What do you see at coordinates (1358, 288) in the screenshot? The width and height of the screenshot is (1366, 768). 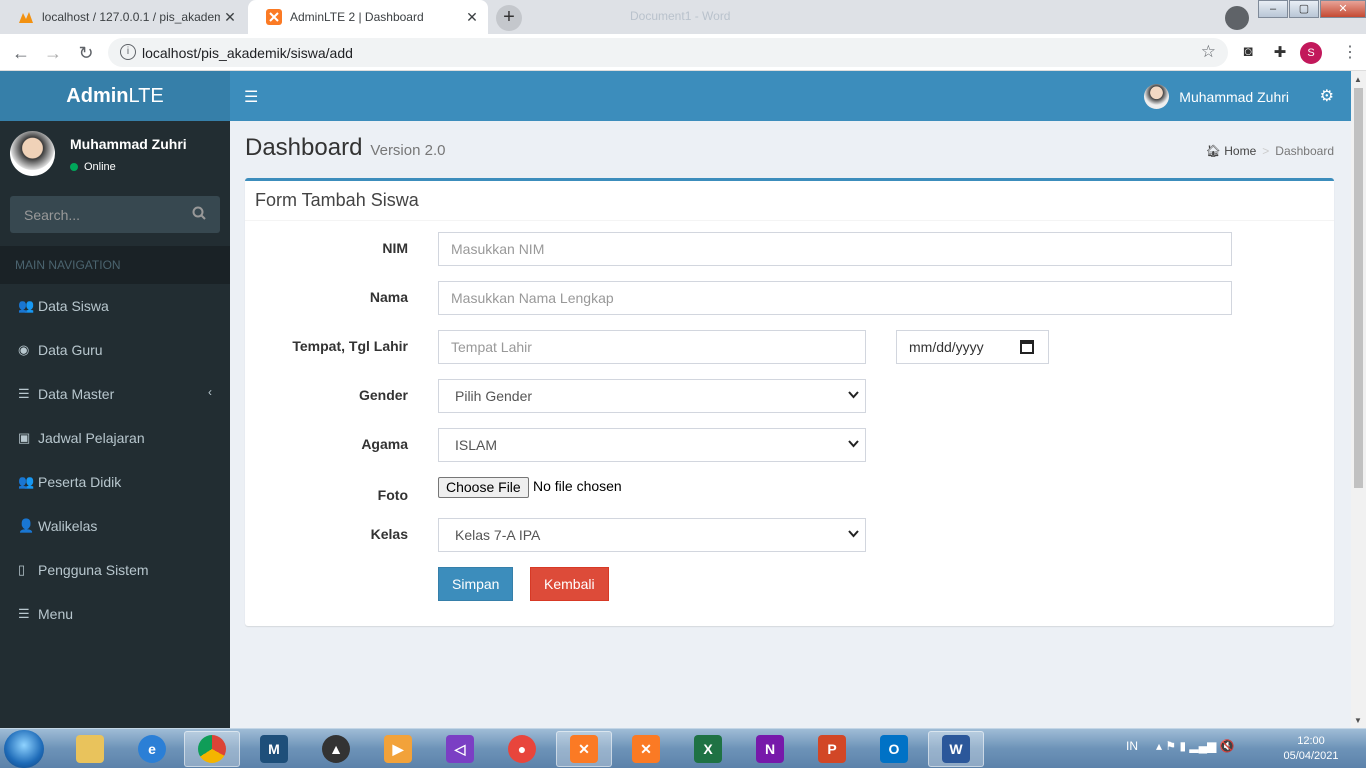 I see `scroll-thumb` at bounding box center [1358, 288].